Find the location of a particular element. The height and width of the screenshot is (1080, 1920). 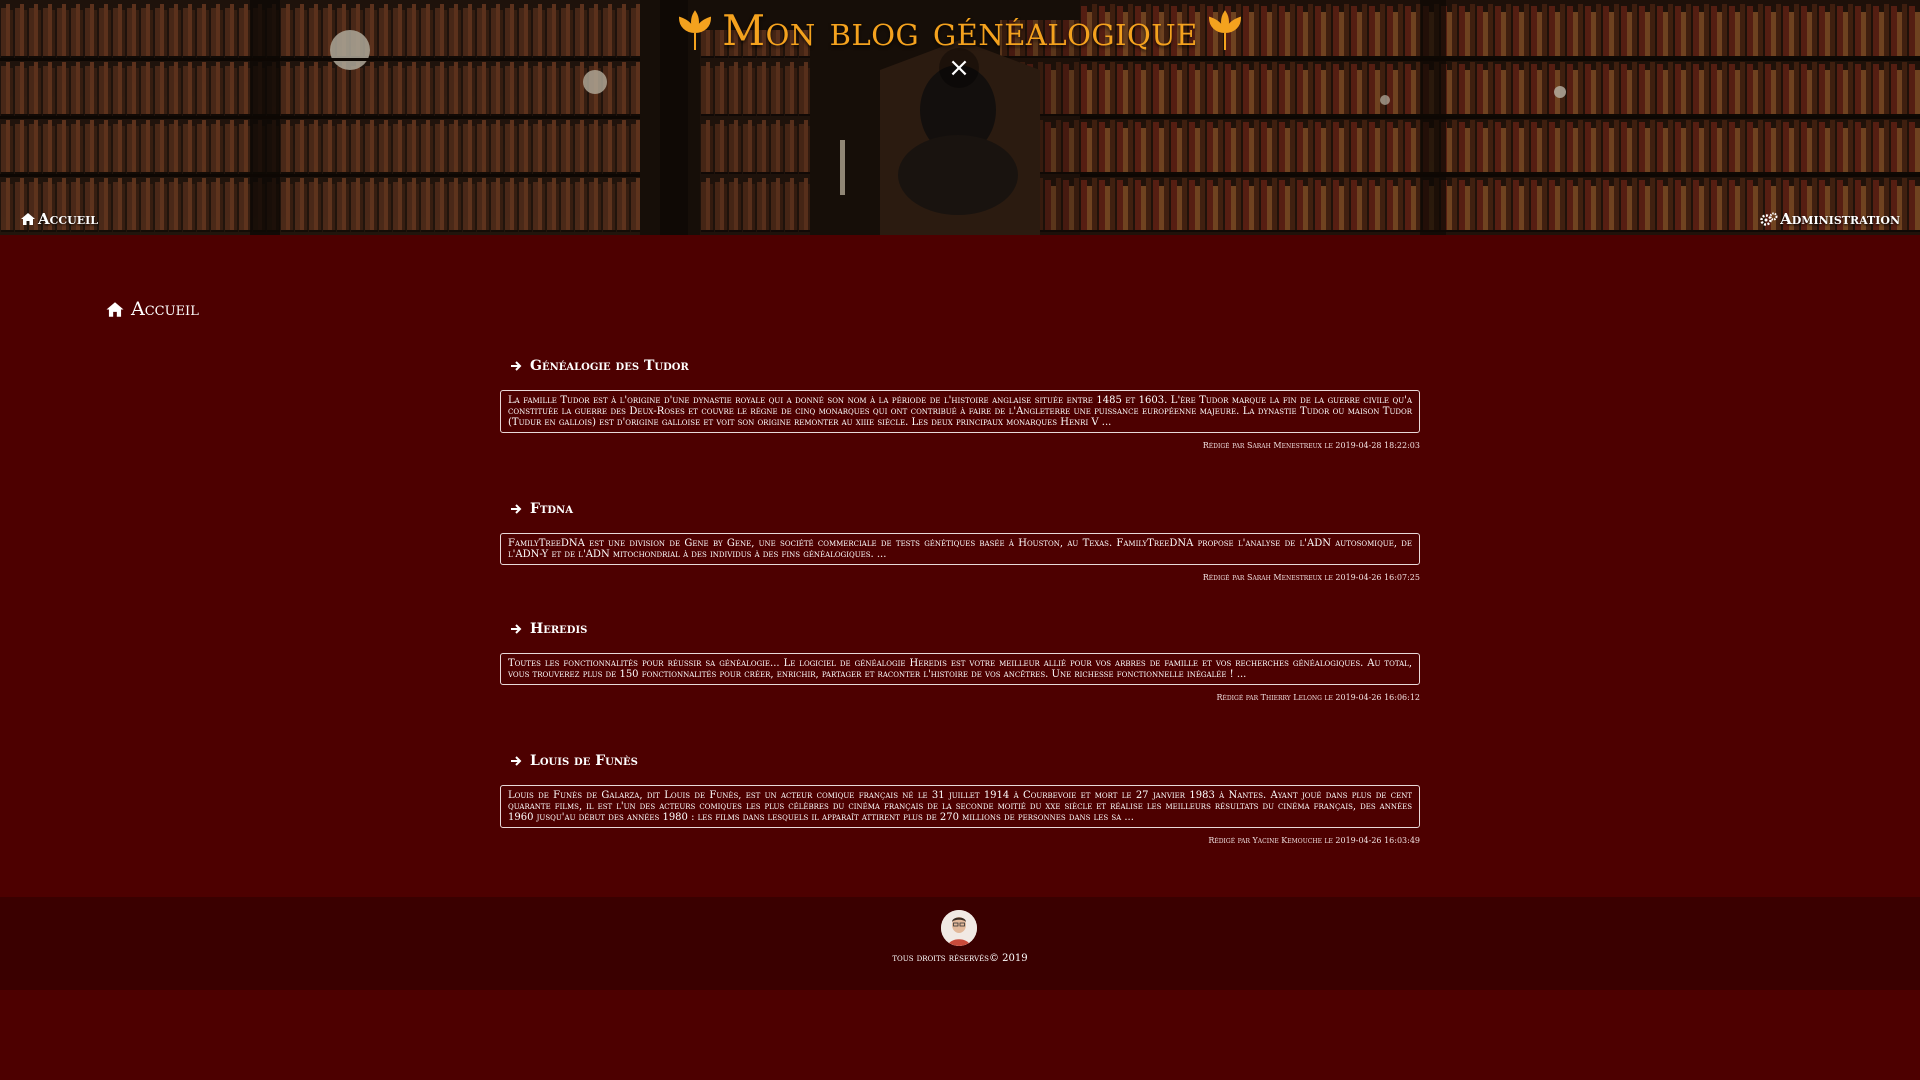

close-icon: × is located at coordinates (959, 68).